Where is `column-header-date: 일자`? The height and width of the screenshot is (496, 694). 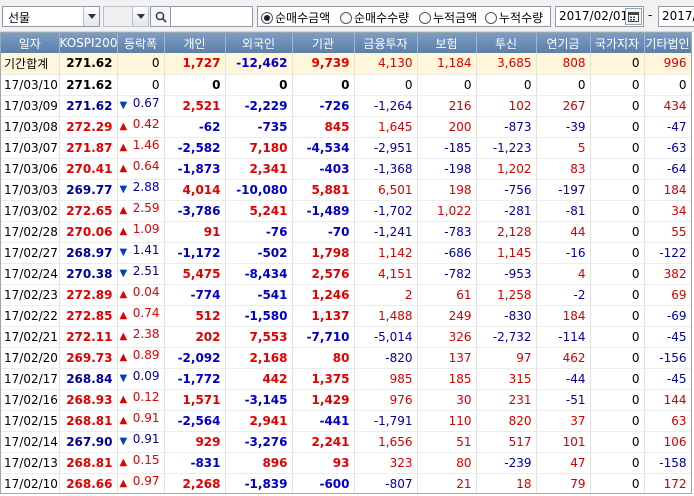
column-header-date: 일자 is located at coordinates (30, 43).